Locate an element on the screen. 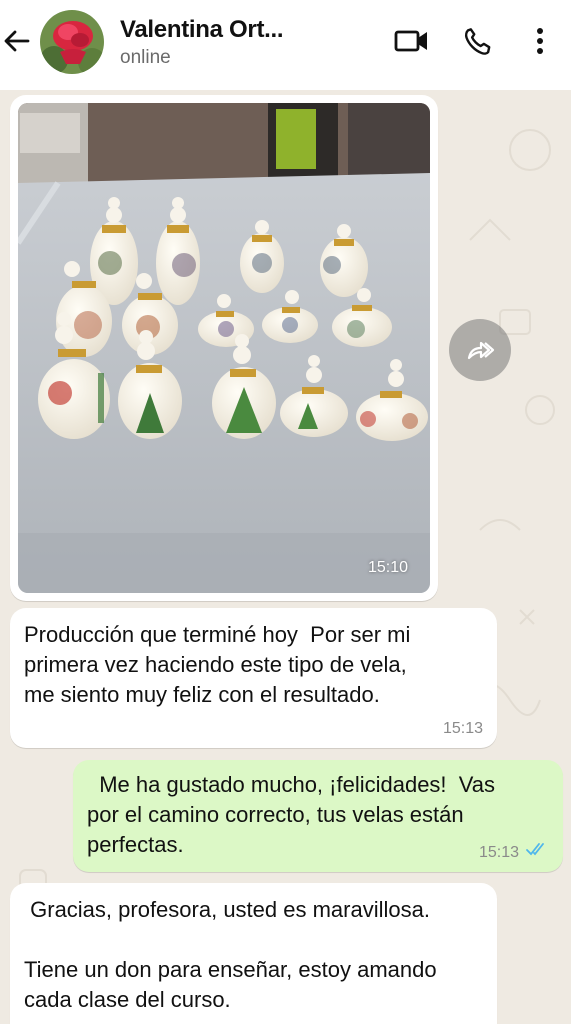 This screenshot has width=571, height=1024. video-camera-icon is located at coordinates (412, 43).